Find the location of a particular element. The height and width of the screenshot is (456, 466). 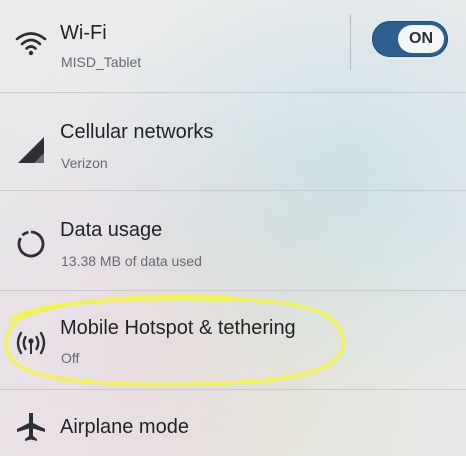

wifi-network-name: MISD_Tablet is located at coordinates (101, 62).